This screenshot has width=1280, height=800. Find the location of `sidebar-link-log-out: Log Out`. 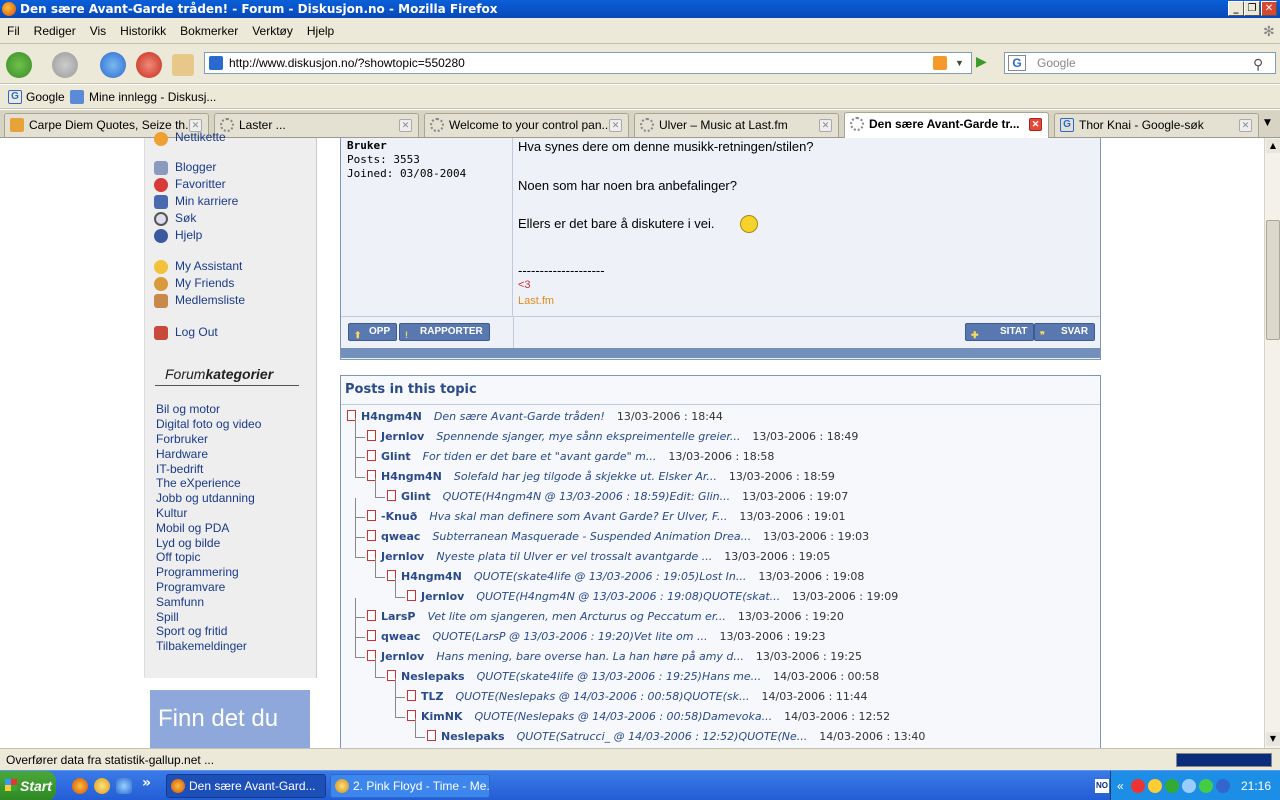

sidebar-link-log-out: Log Out is located at coordinates (196, 332).